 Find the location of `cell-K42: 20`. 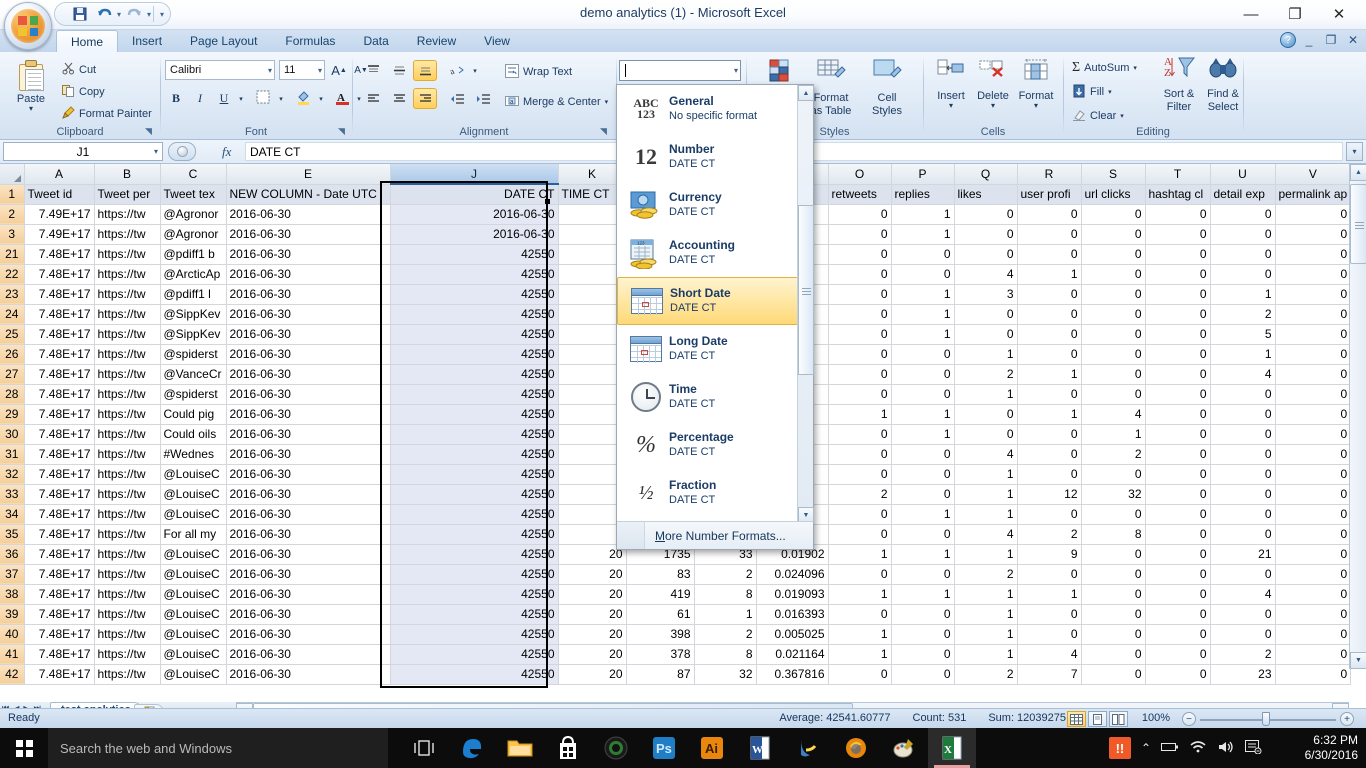

cell-K42: 20 is located at coordinates (592, 674).